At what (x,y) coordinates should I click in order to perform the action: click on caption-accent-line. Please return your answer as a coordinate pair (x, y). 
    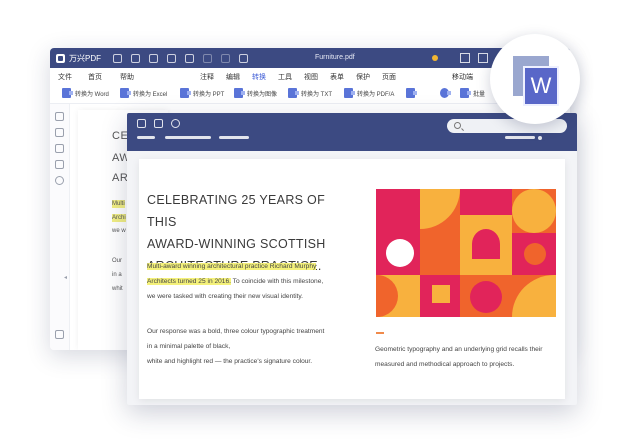
    Looking at the image, I should click on (380, 333).